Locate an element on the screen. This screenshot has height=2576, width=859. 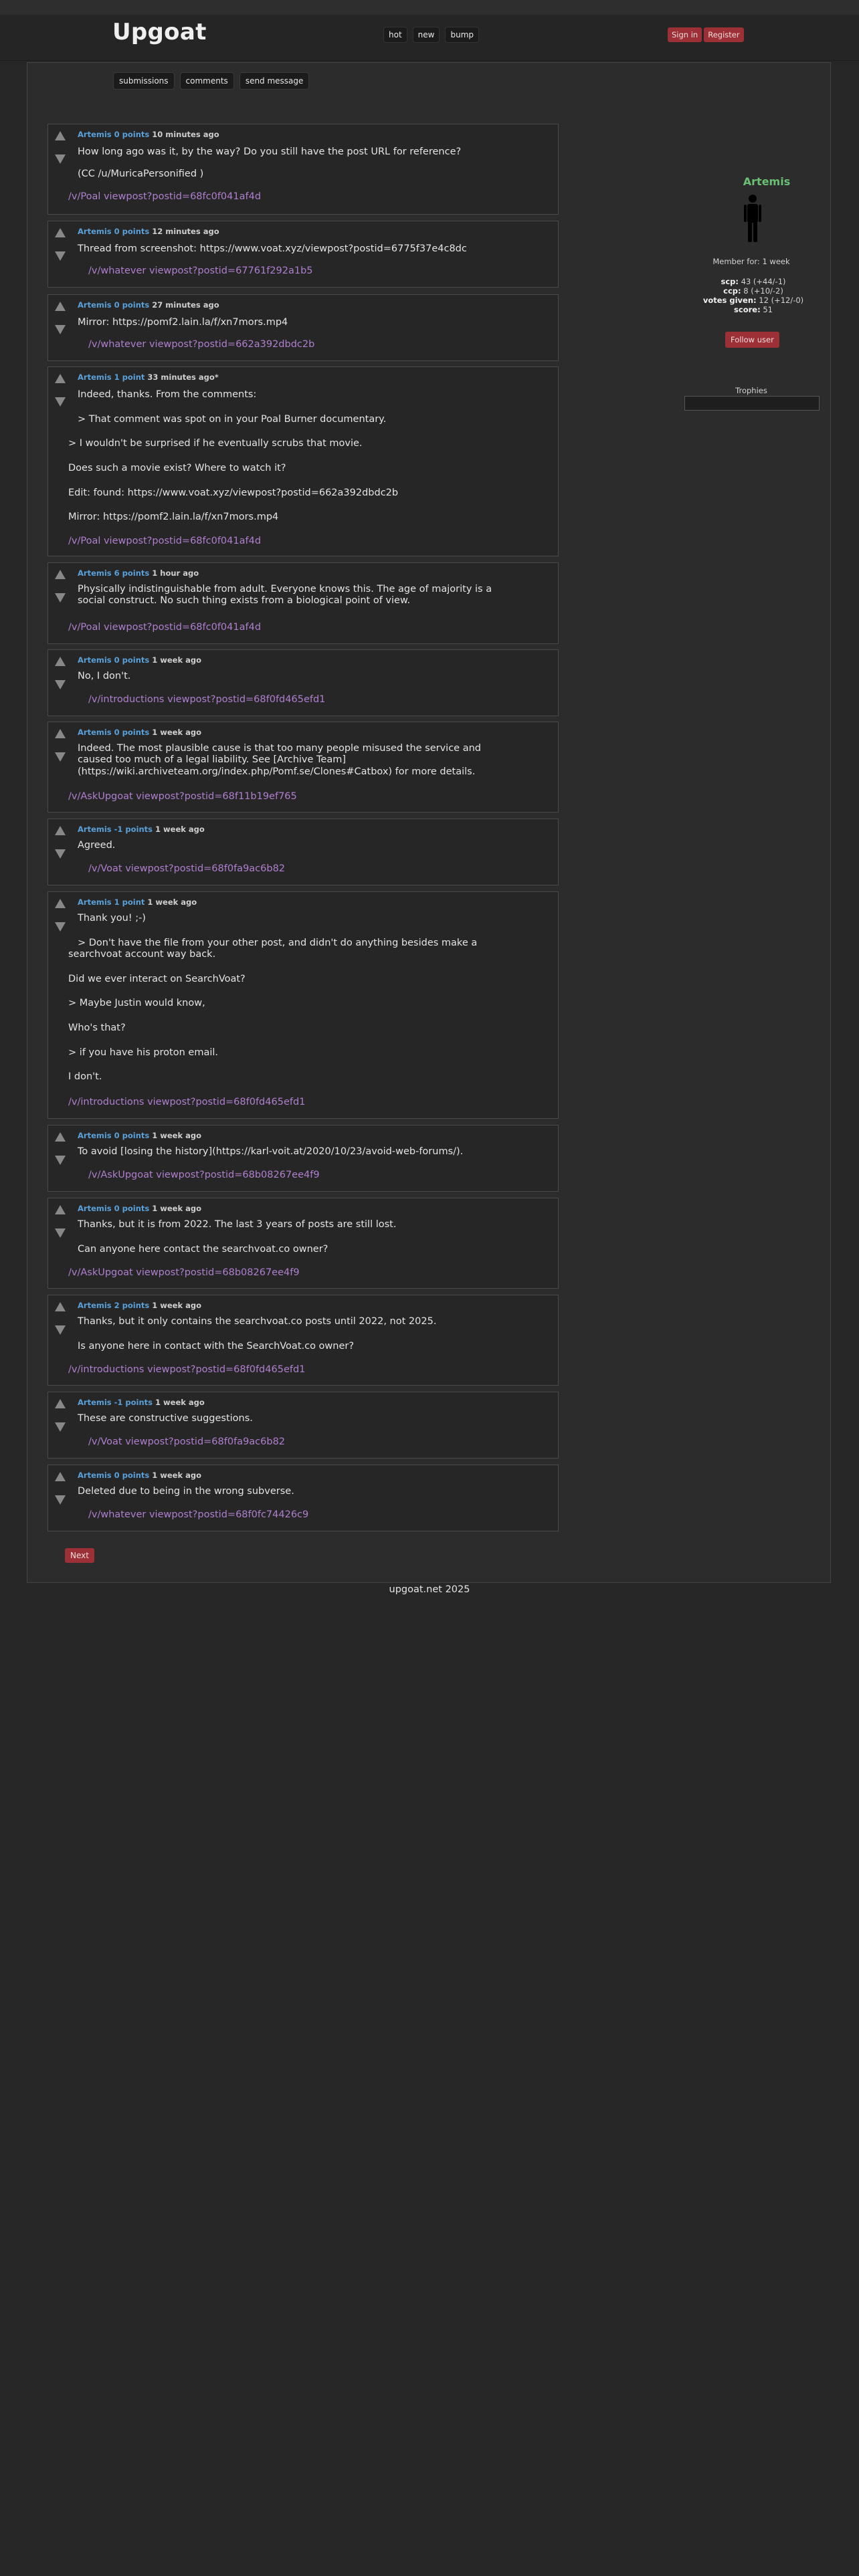
auth-buttons: Sign in Register is located at coordinates (706, 34).